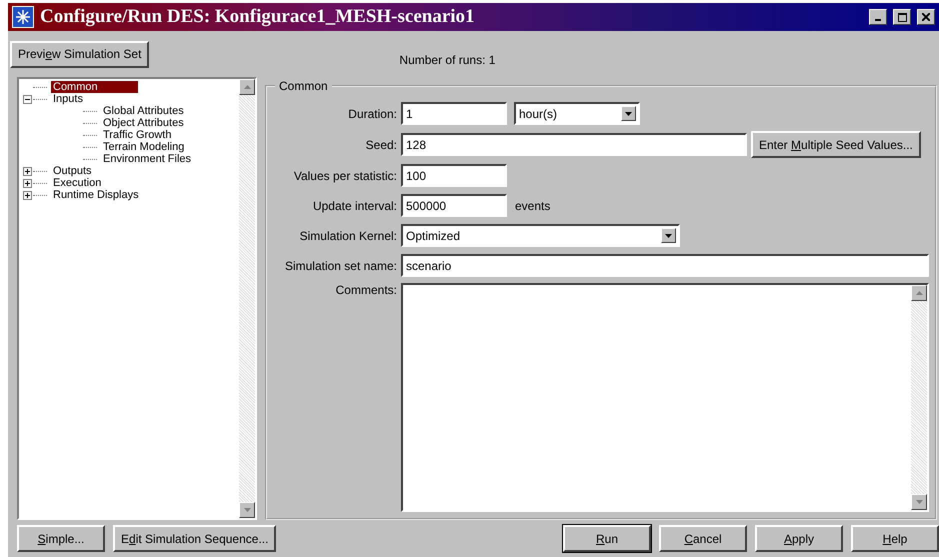 The image size is (939, 557). Describe the element at coordinates (540, 235) in the screenshot. I see `kernel-dropdown: Optimized` at that location.